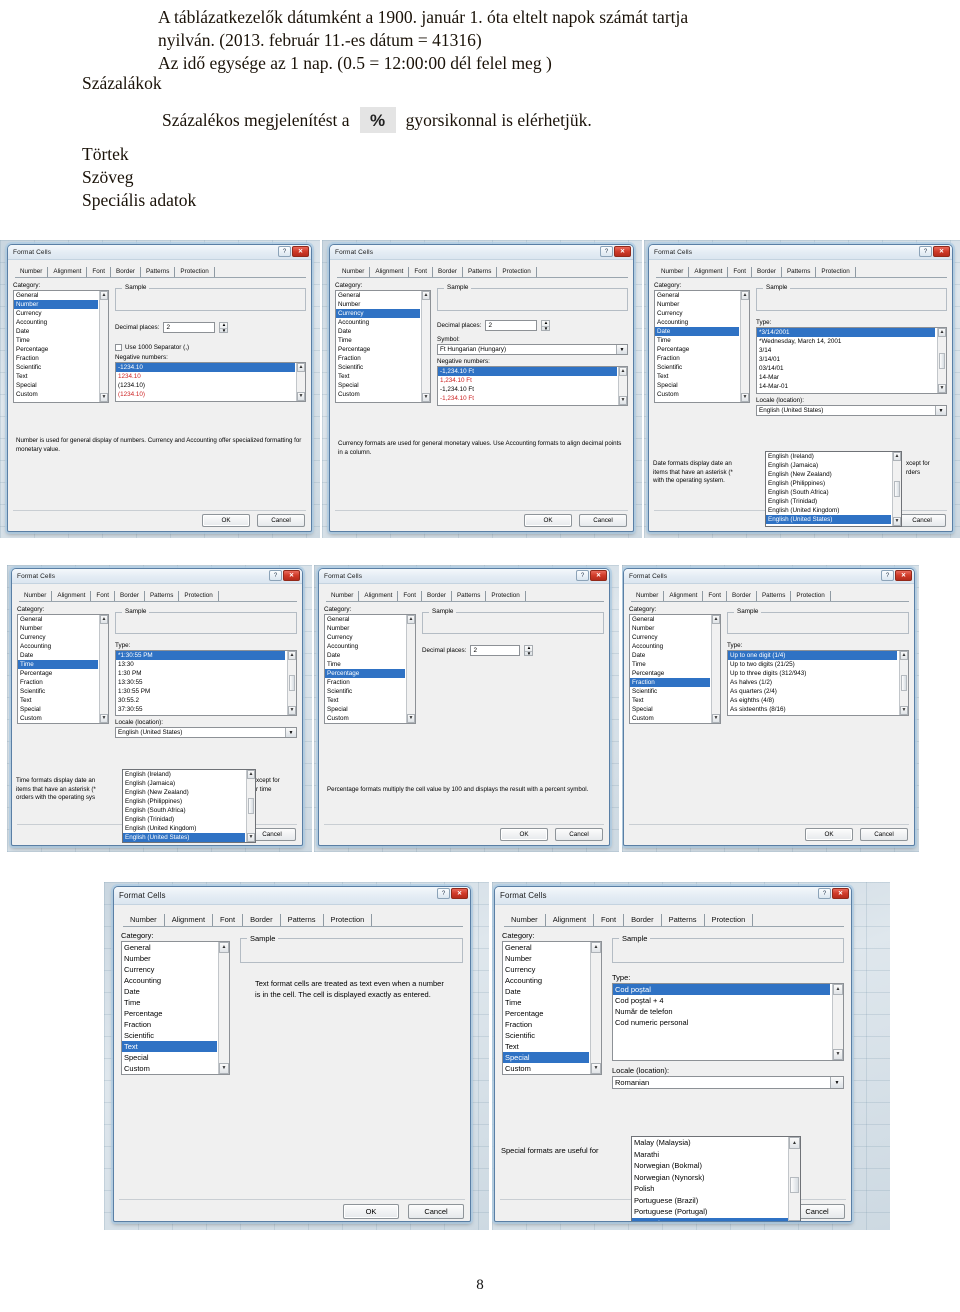  I want to click on category-item-selected: Fraction, so click(670, 682).